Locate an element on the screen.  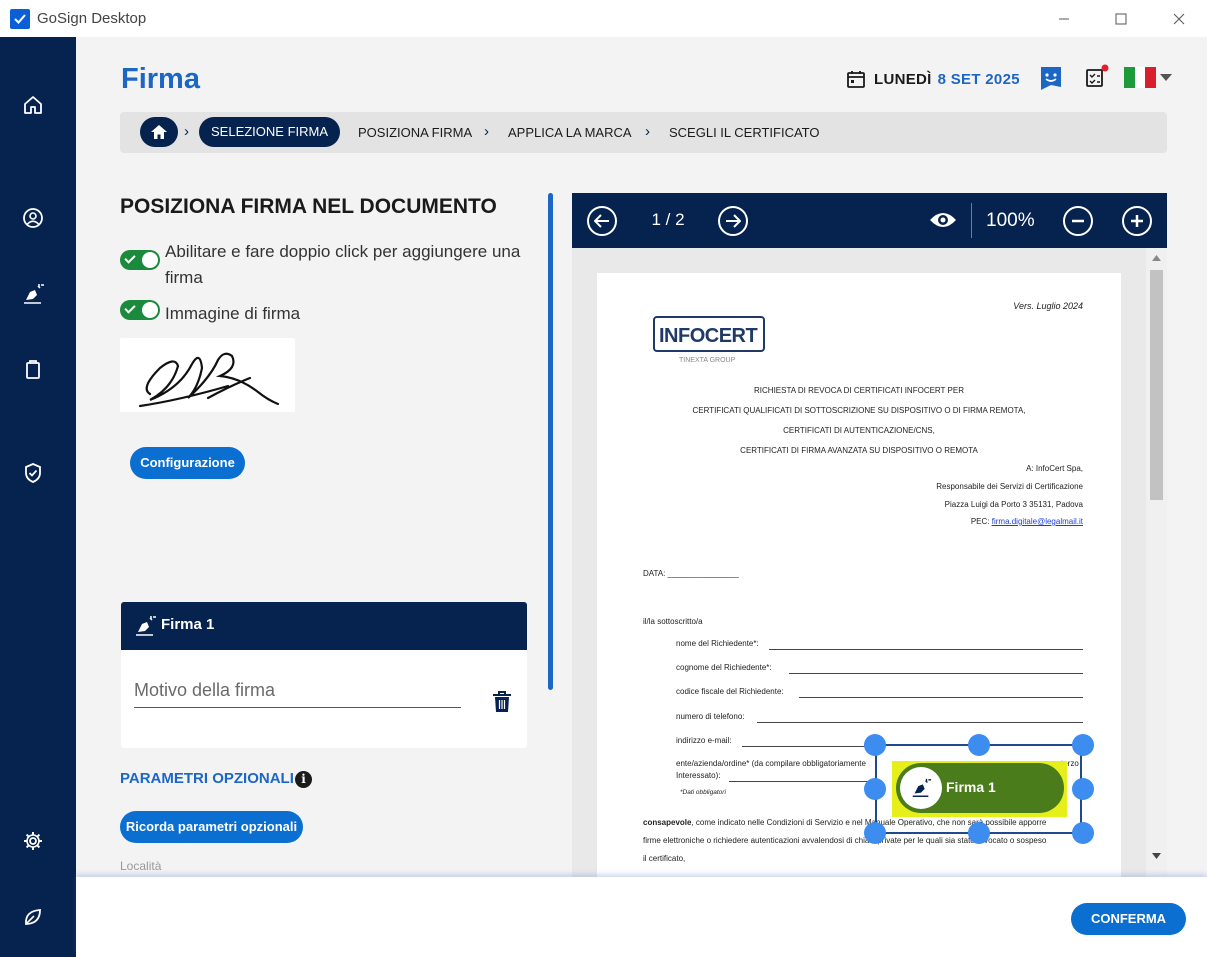
doc-required-note: *Dati obbligatori is located at coordinates (703, 792).